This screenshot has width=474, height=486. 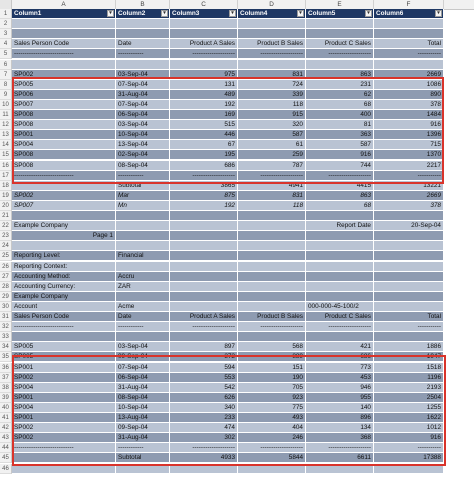 What do you see at coordinates (340, 418) in the screenshot?
I see `table-cell: 896` at bounding box center [340, 418].